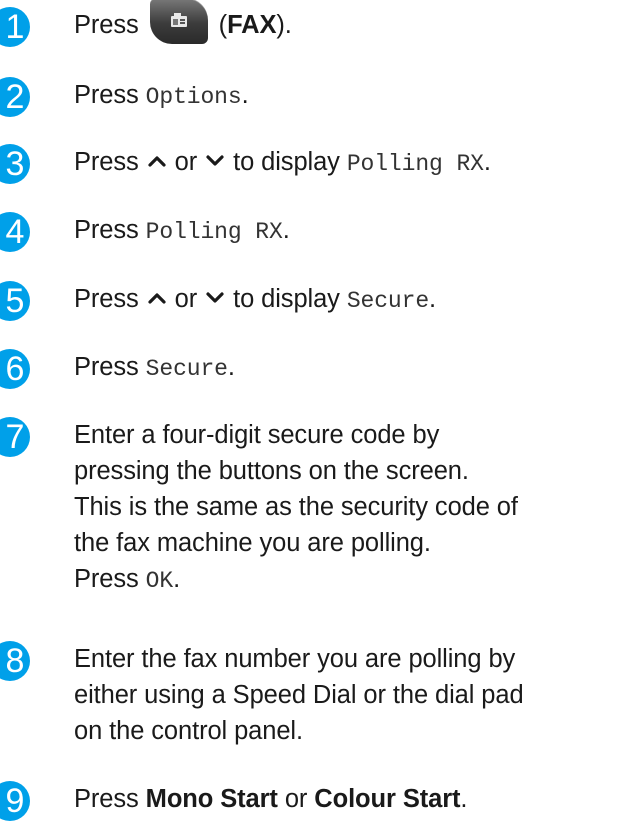 The height and width of the screenshot is (827, 617). What do you see at coordinates (15, 27) in the screenshot?
I see `step-number: 1` at bounding box center [15, 27].